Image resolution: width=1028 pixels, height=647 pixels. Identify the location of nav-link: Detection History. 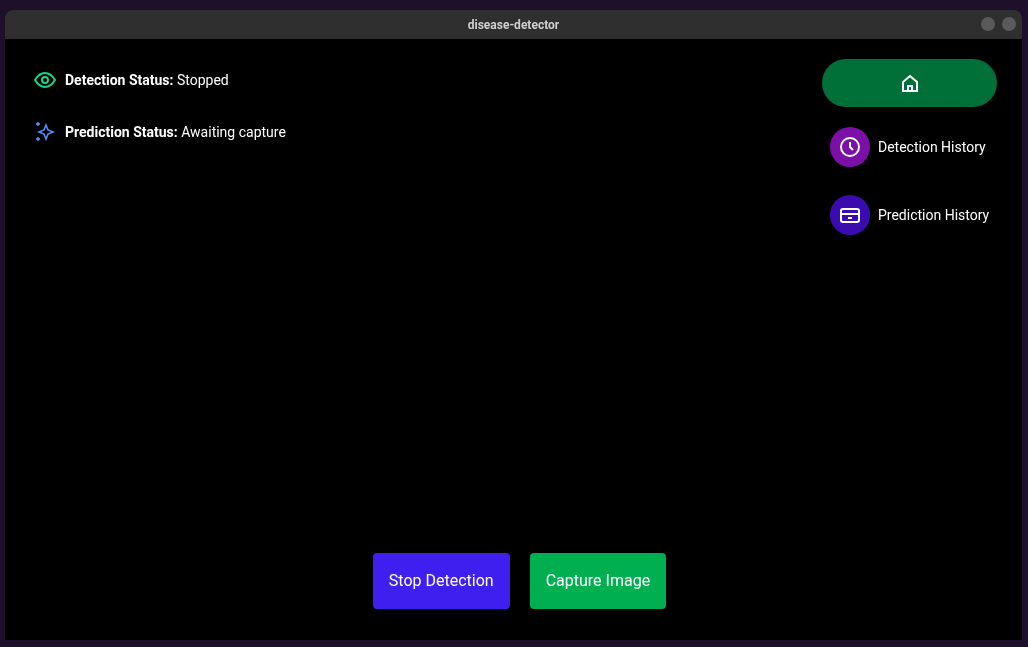
(920, 147).